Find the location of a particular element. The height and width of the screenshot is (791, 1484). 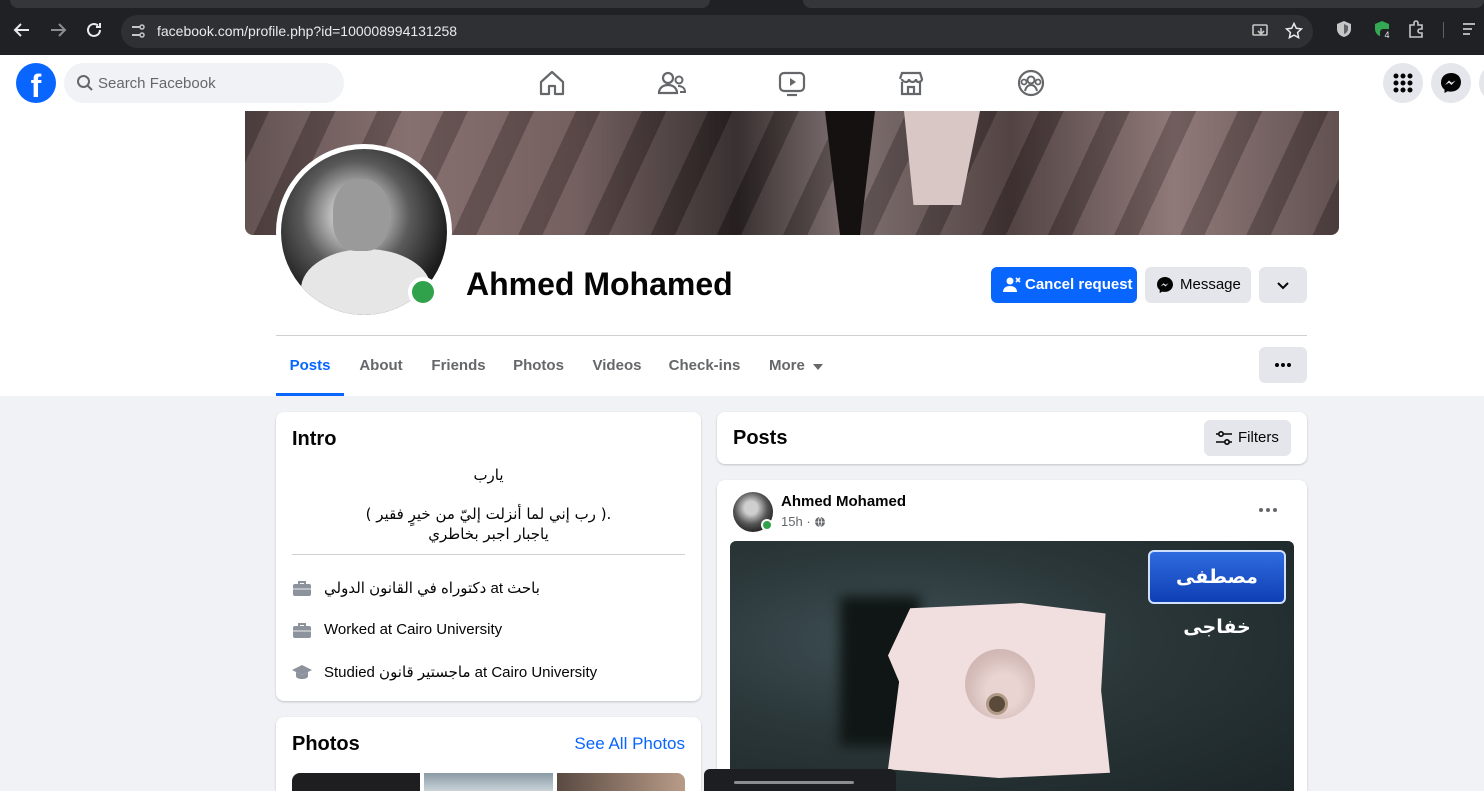

back-button is located at coordinates (22, 30).